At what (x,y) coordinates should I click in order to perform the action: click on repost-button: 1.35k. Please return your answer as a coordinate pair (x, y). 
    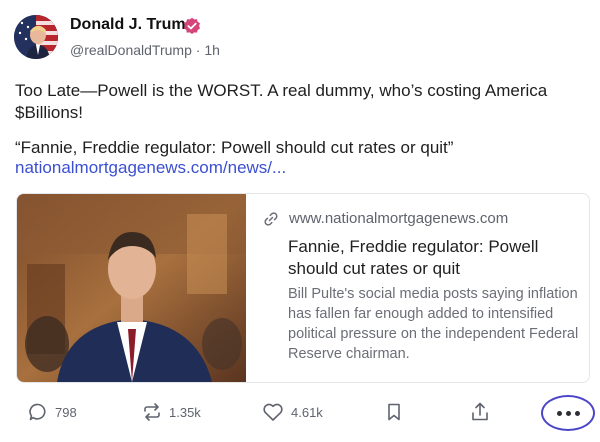
    Looking at the image, I should click on (171, 412).